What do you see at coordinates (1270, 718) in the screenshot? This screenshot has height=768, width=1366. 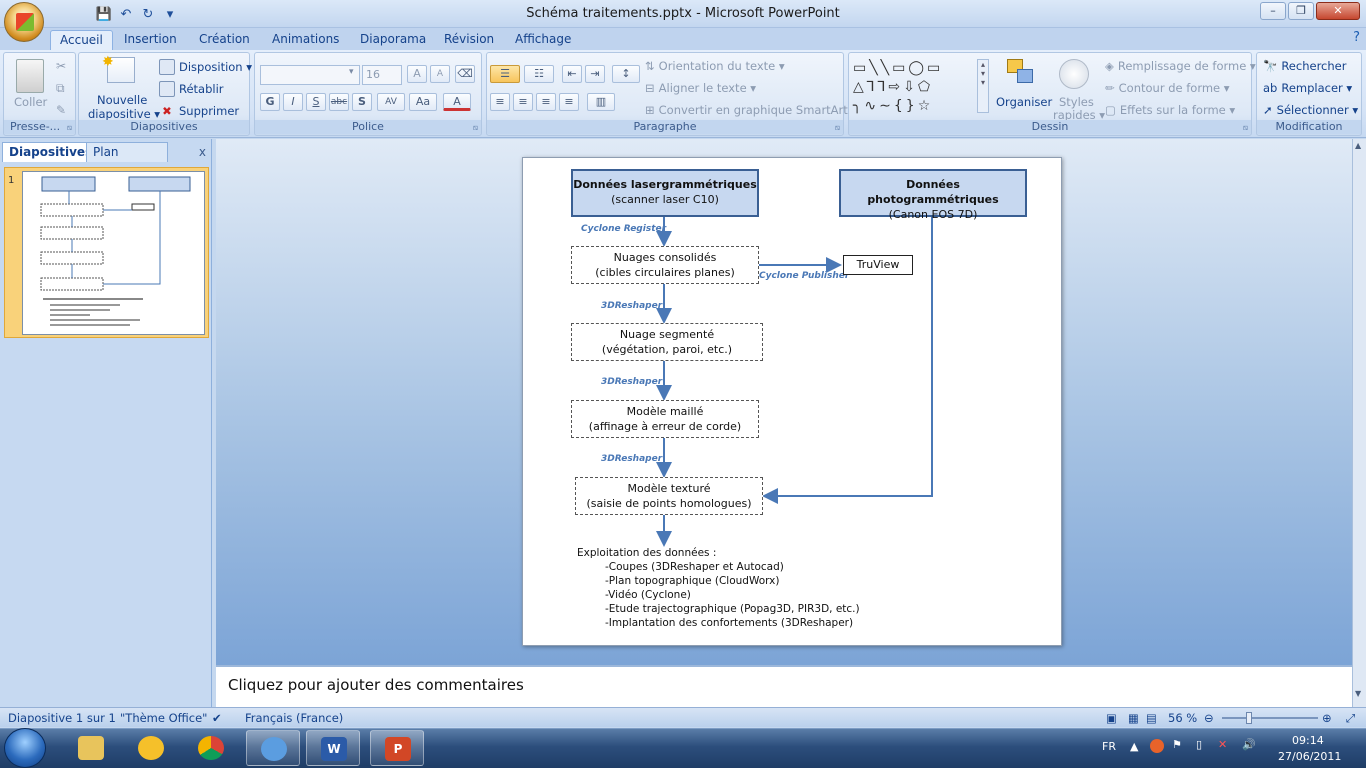 I see `zoom-slider` at bounding box center [1270, 718].